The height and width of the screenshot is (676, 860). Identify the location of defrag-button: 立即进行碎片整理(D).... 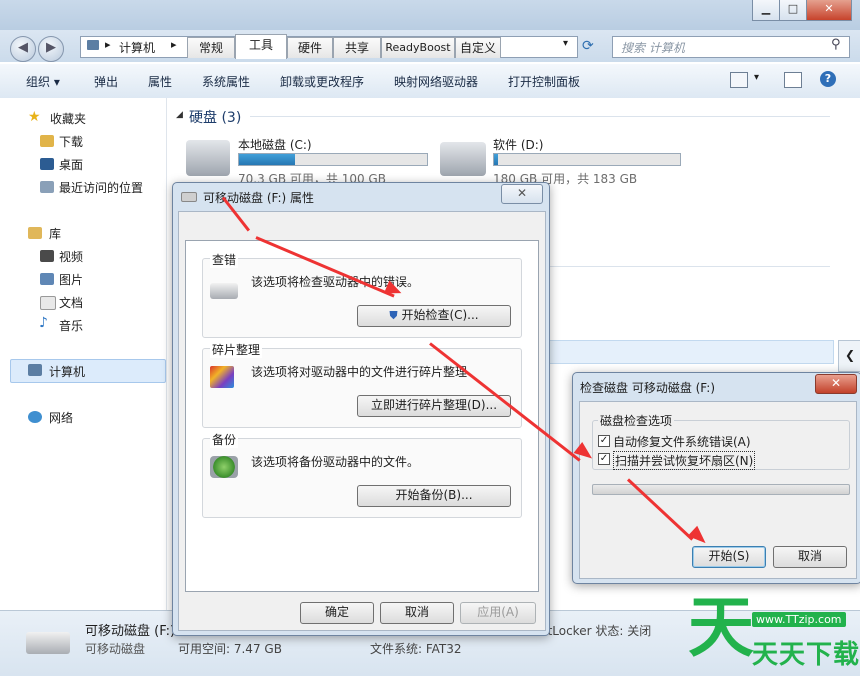
(434, 406).